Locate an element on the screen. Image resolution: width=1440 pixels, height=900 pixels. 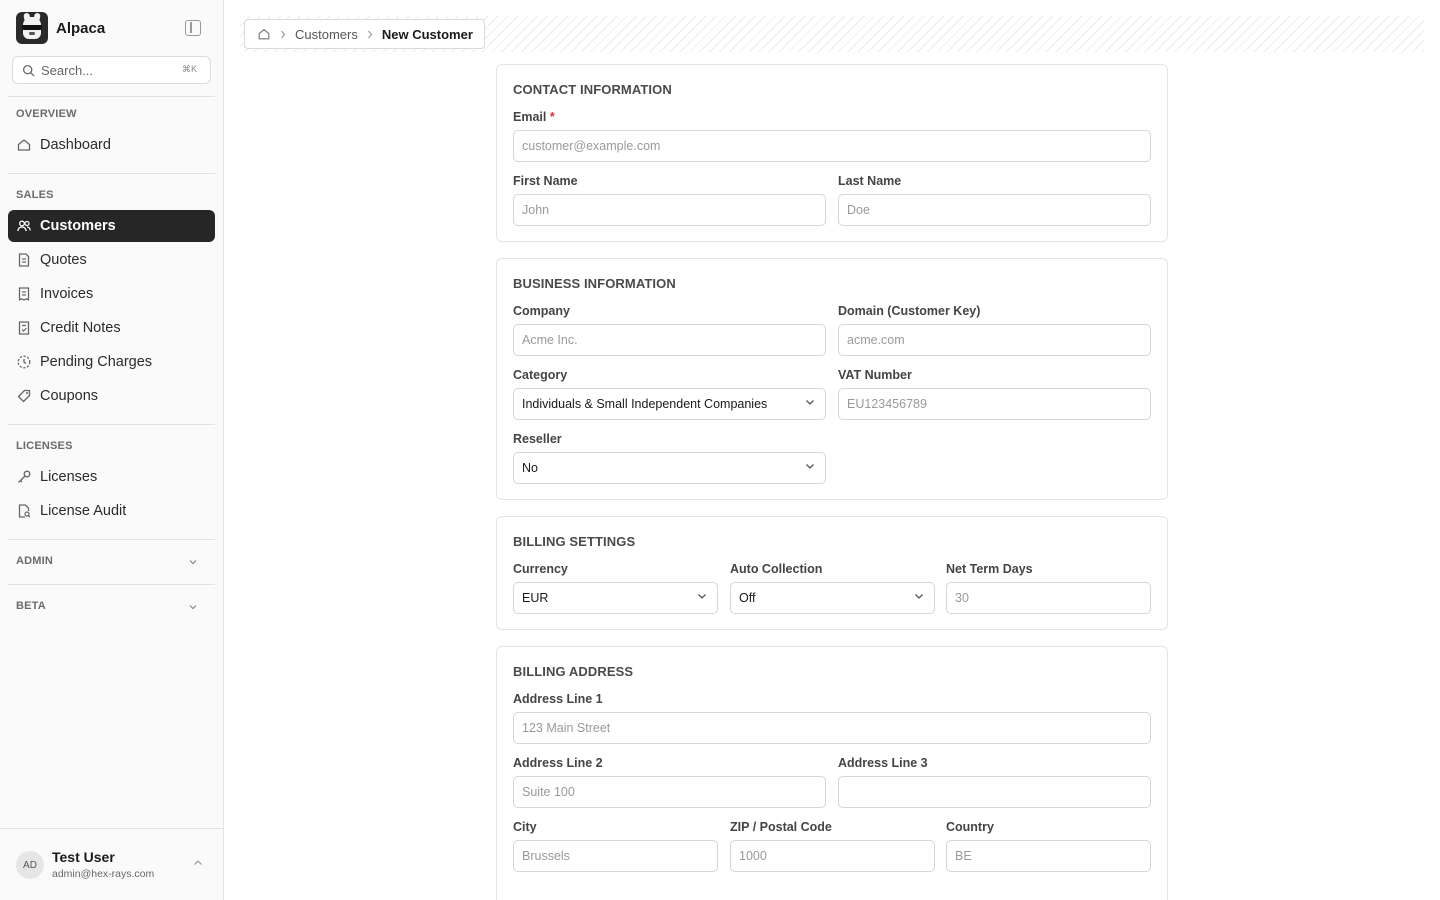
sidebar-item-quotes: Quotes is located at coordinates (111, 260).